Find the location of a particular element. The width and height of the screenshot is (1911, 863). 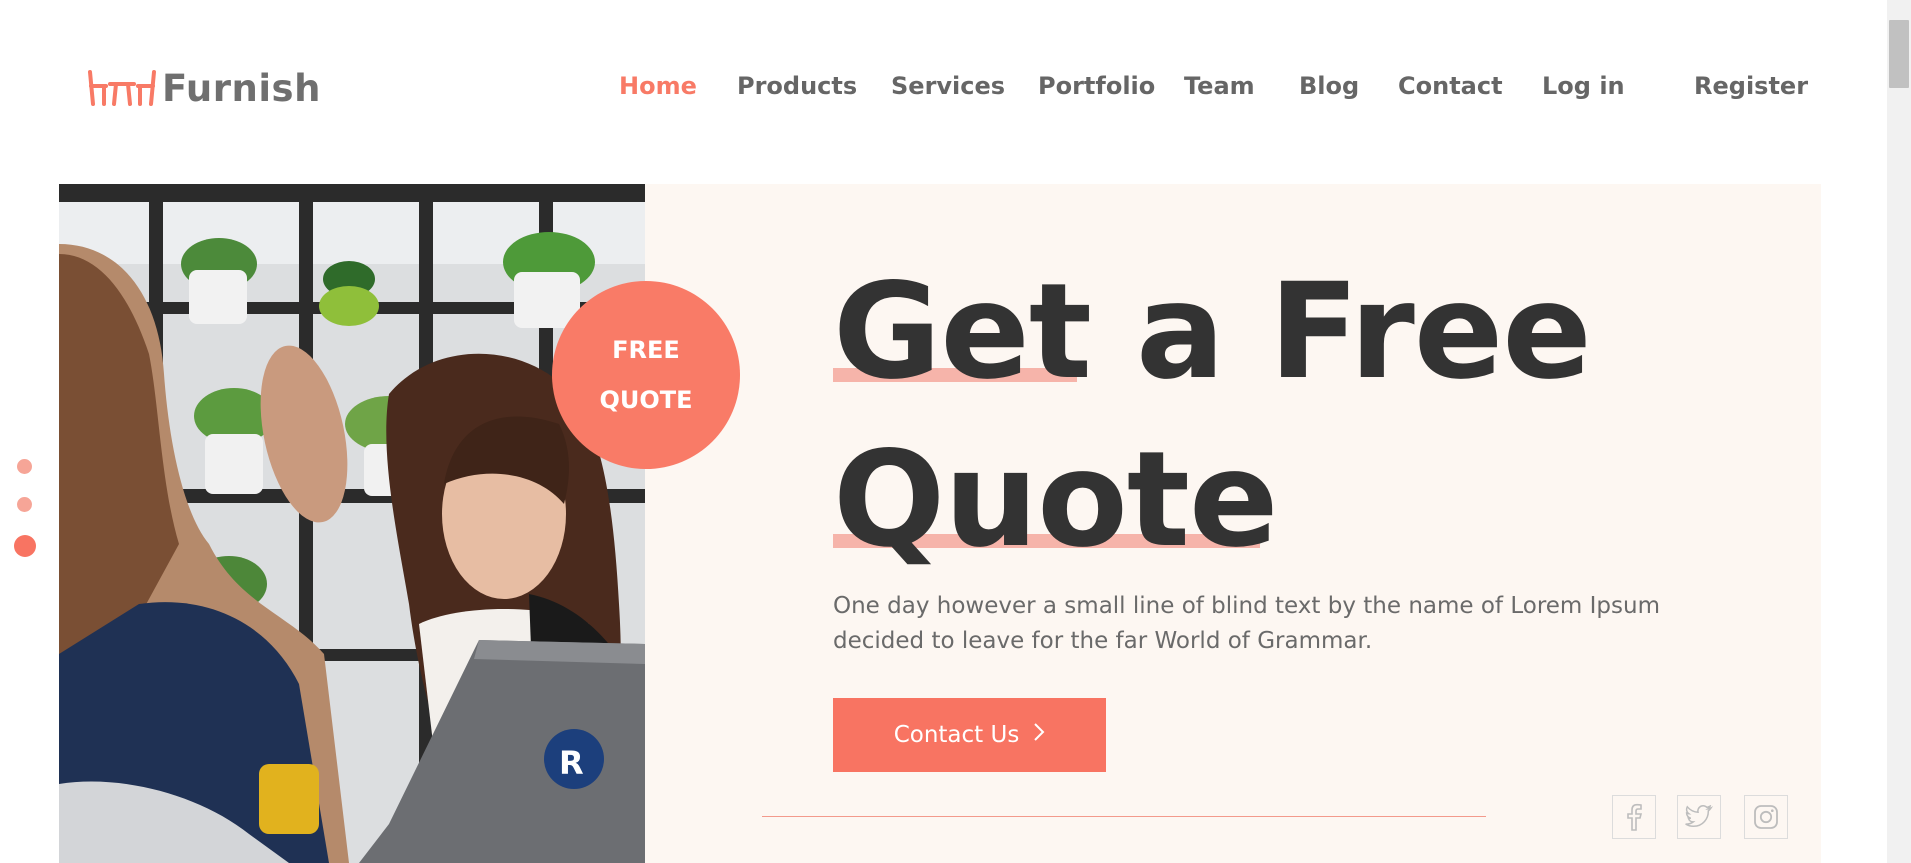

headline-word-get: Get is located at coordinates (962, 332).